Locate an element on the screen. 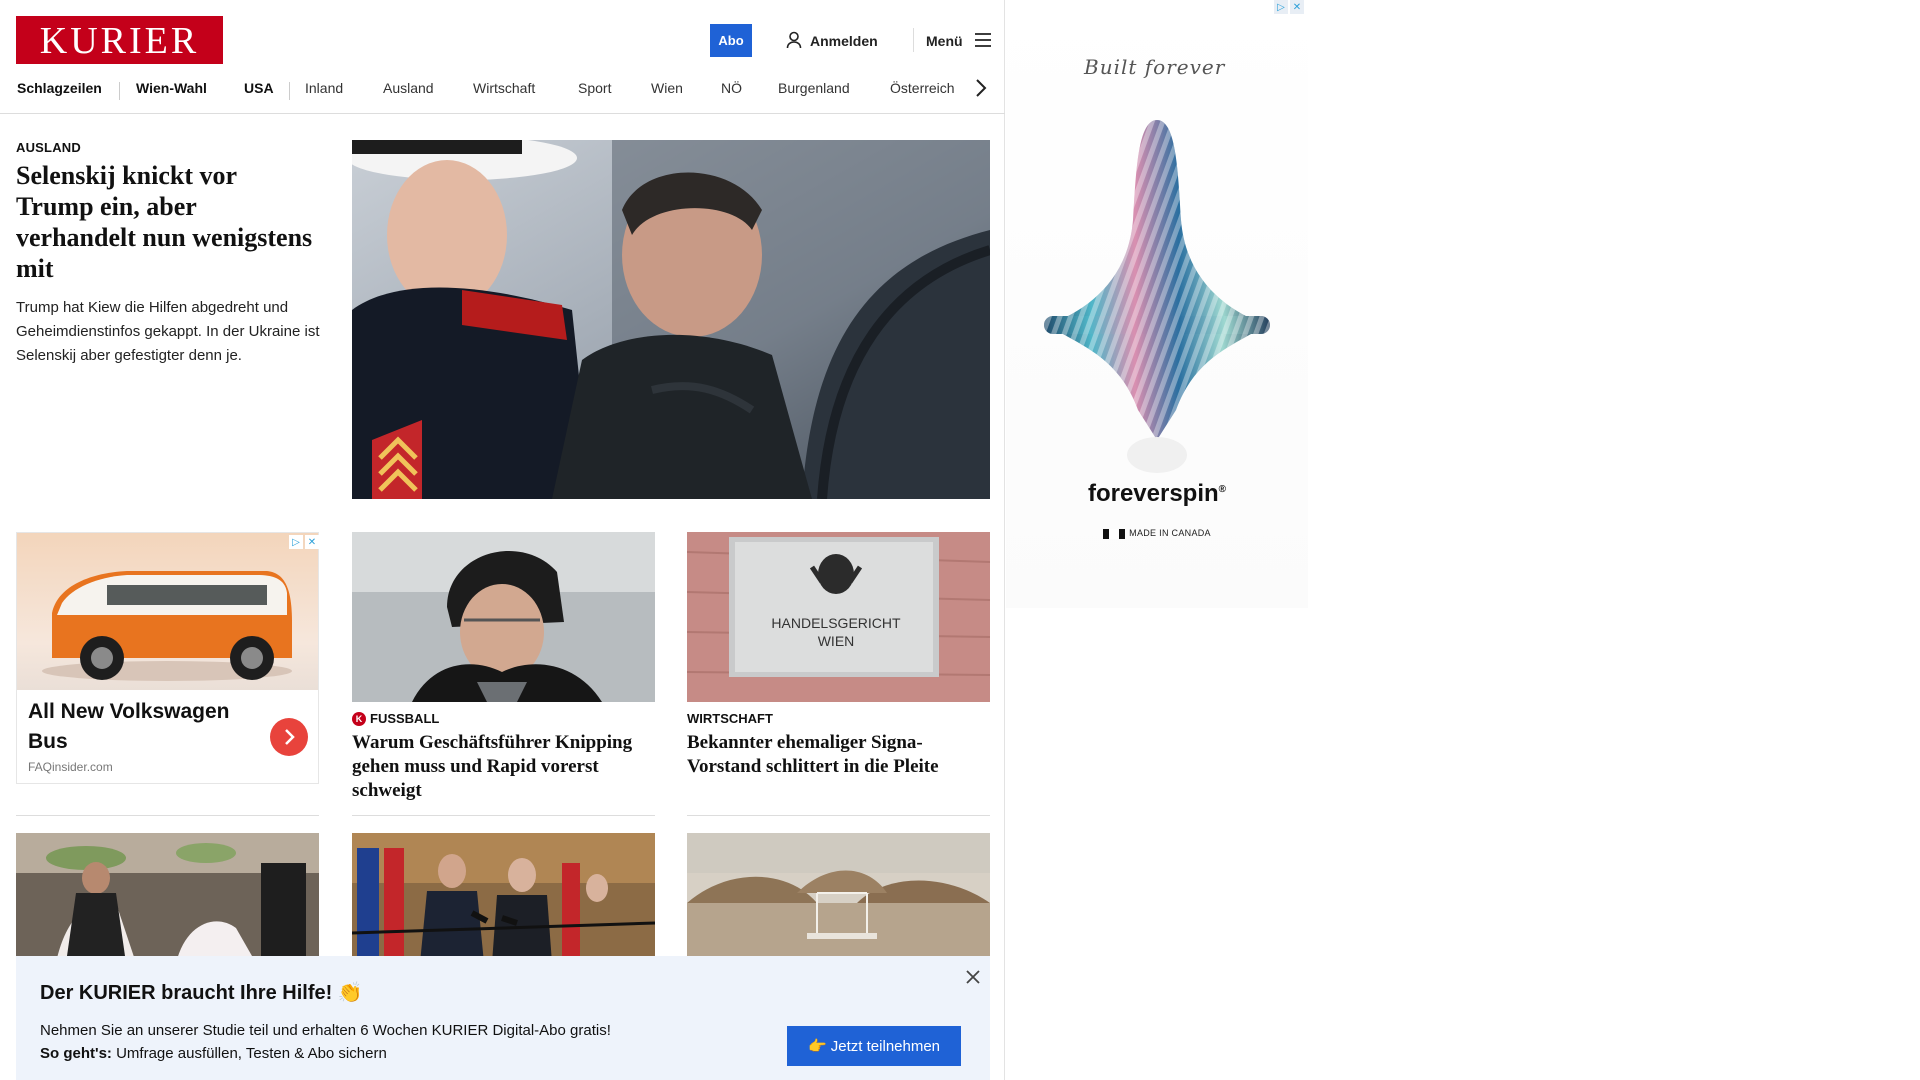 The image size is (1920, 1080). nav-item-burgenland: Burgenland is located at coordinates (814, 88).